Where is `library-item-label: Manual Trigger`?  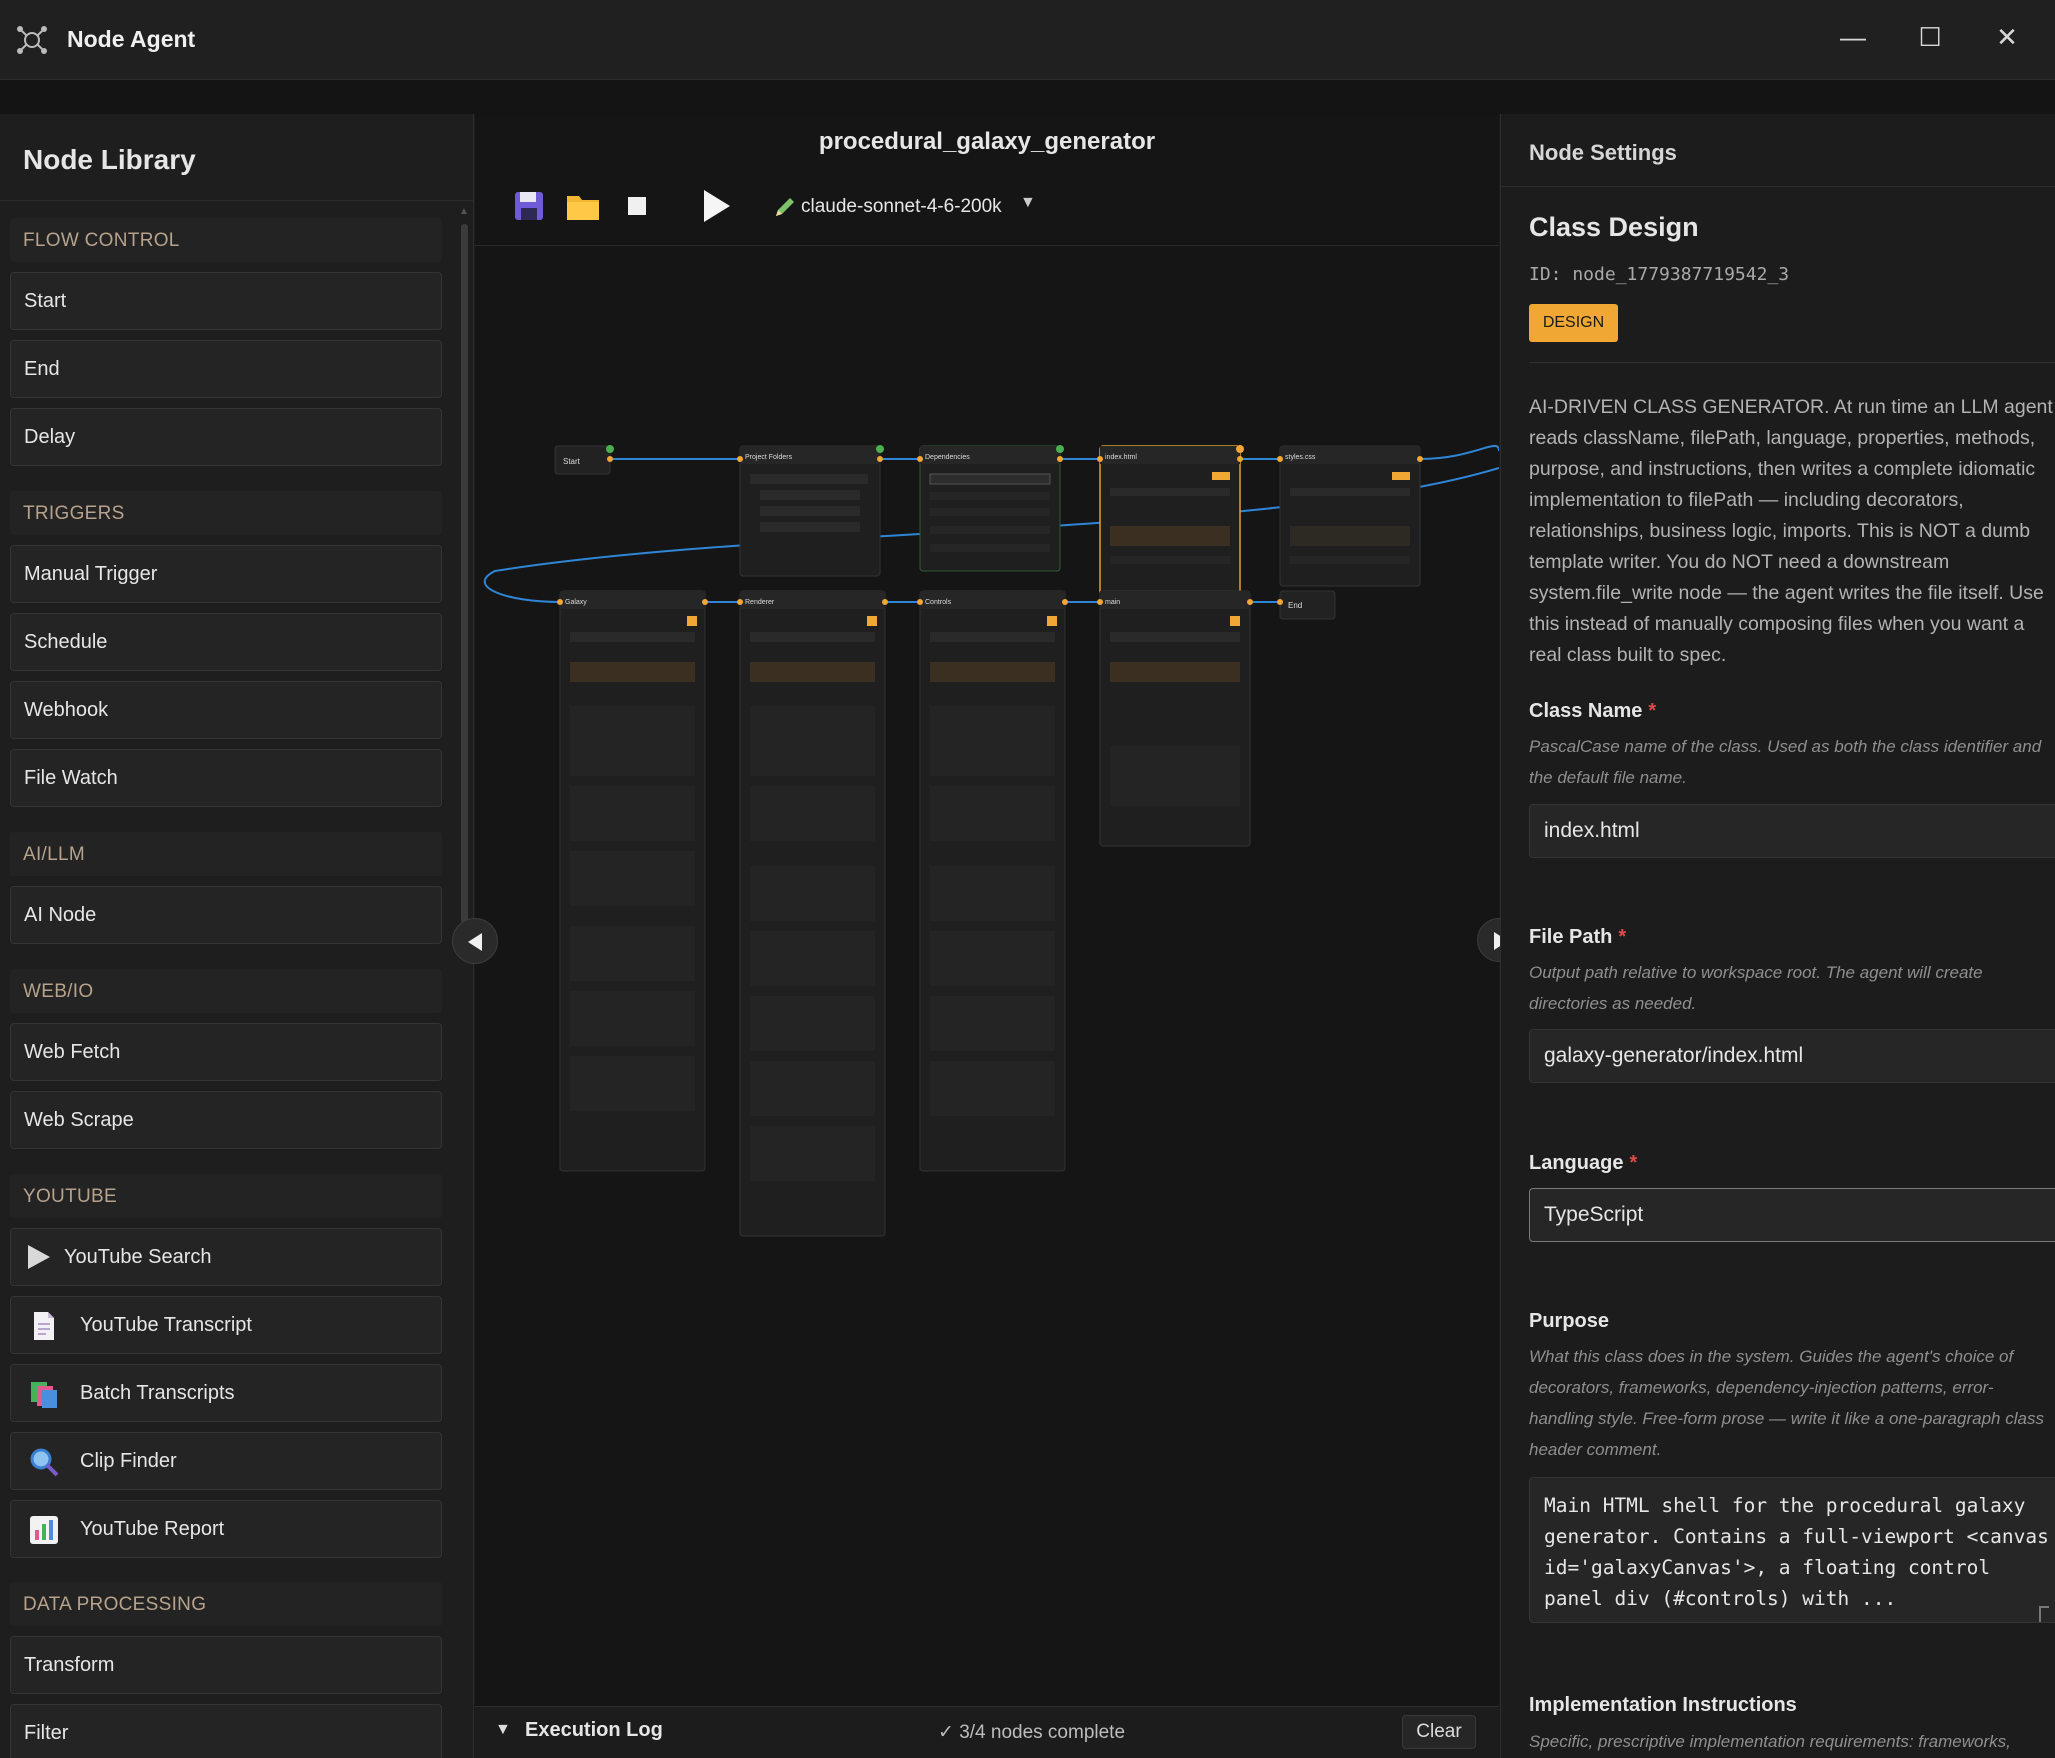
library-item-label: Manual Trigger is located at coordinates (91, 574).